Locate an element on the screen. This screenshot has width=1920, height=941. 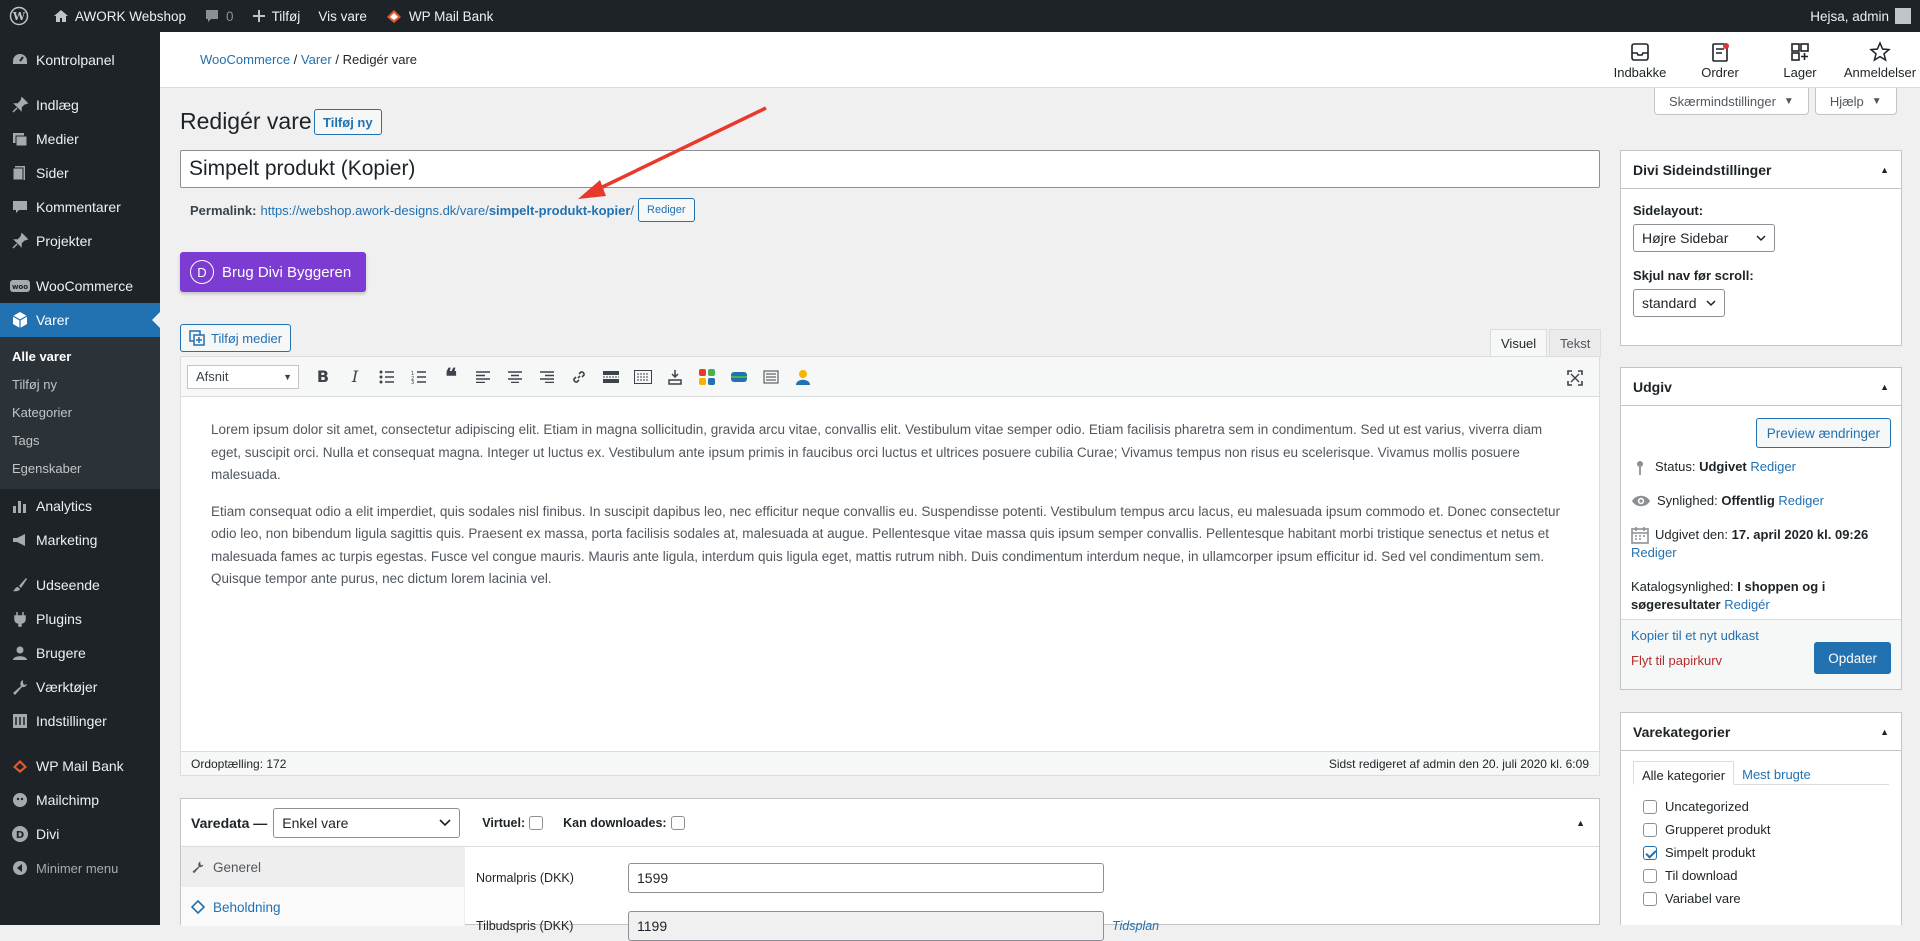
menu-analytics: Analytics is located at coordinates (80, 506).